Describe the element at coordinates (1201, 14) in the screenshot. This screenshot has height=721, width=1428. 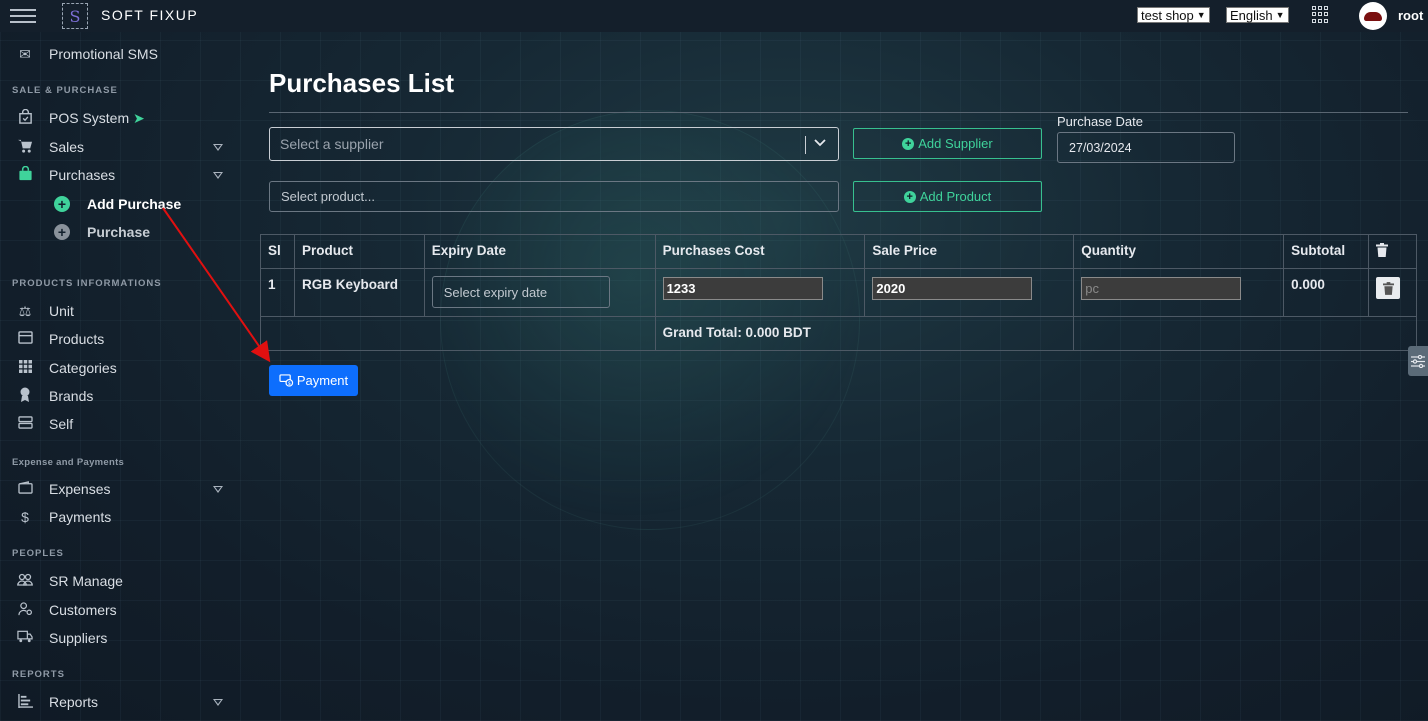
I see `chevron-down-icon: ▼` at that location.